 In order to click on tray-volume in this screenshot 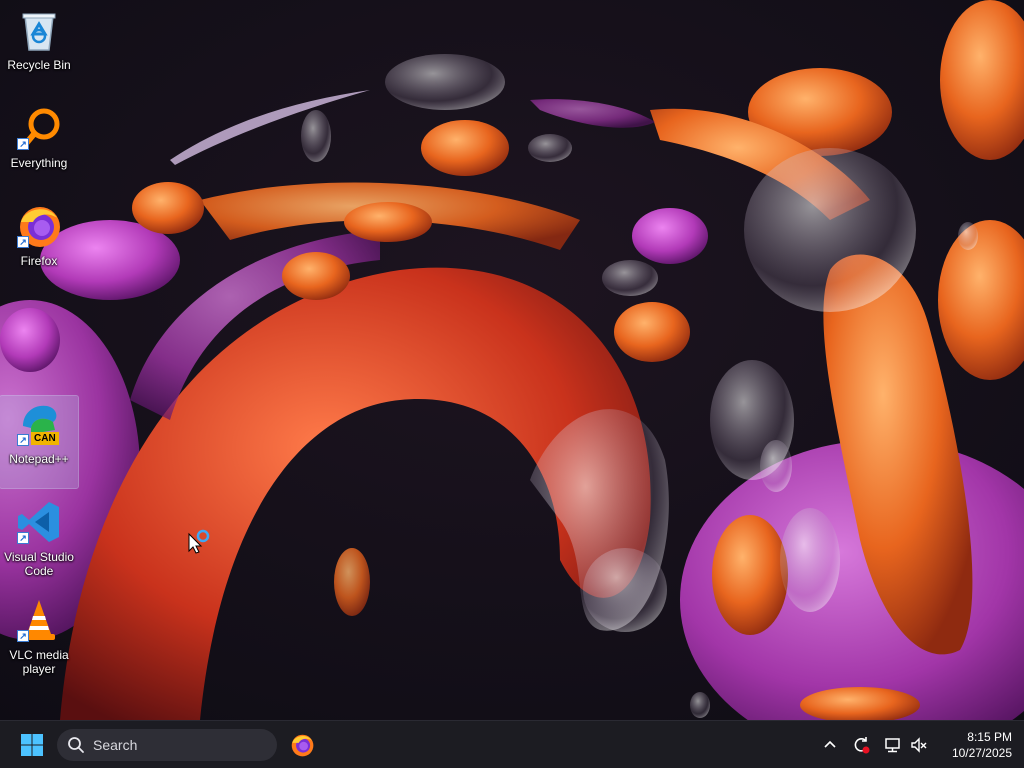, I will do `click(919, 745)`.